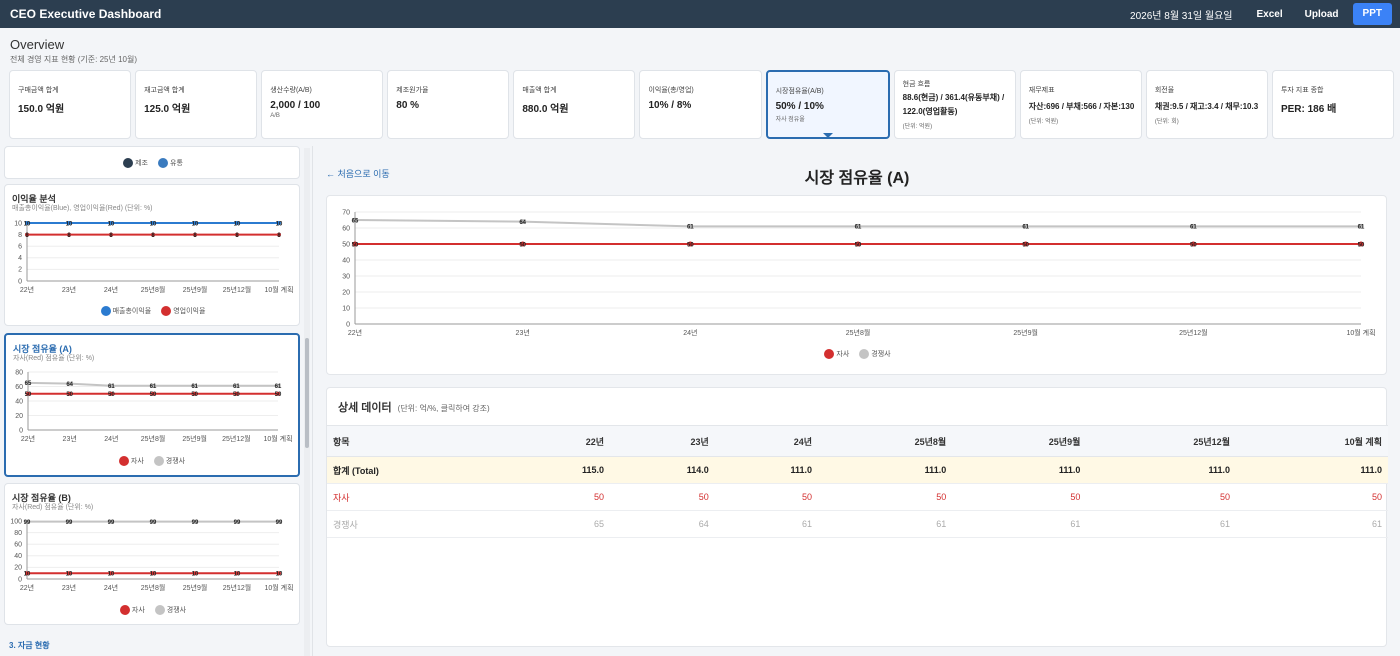 This screenshot has height=656, width=1400. What do you see at coordinates (917, 127) in the screenshot?
I see `kpi-unit: (단위: 억원)` at bounding box center [917, 127].